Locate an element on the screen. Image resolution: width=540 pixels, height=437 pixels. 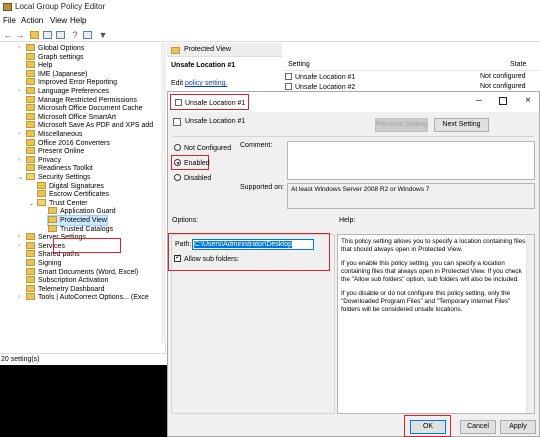
allow-subfolders-checkbox: Allow sub folders: is located at coordinates (206, 258).